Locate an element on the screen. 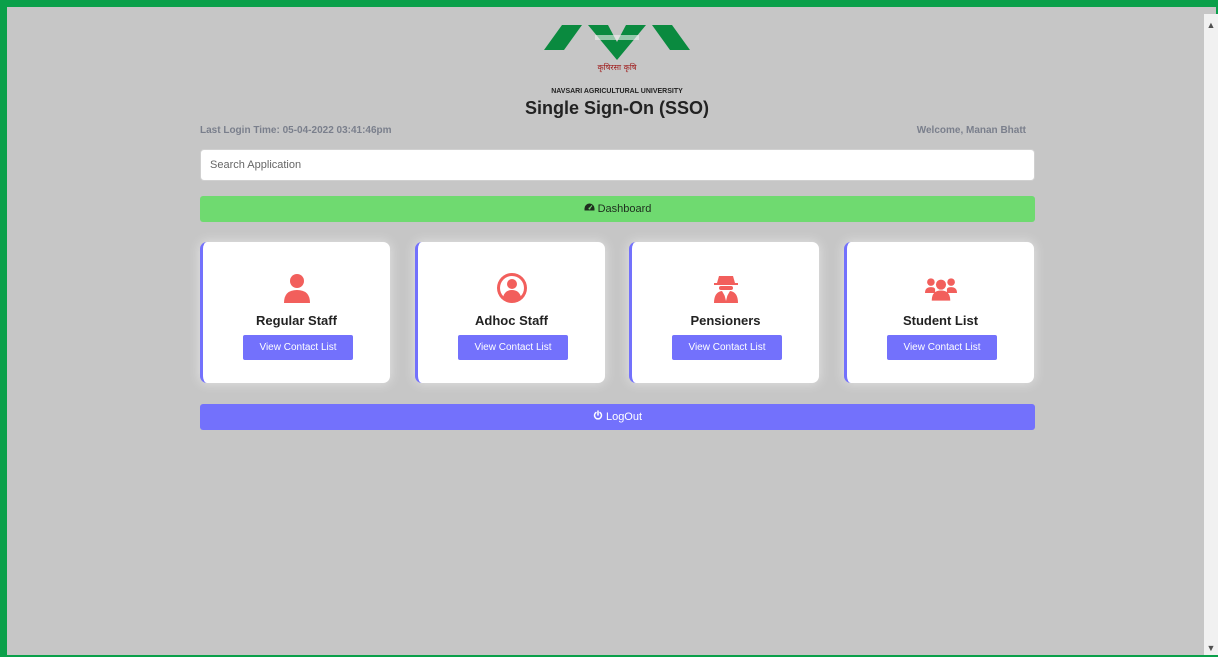 The width and height of the screenshot is (1218, 657). card-adhoc-staff: Adhoc Staff View Contact List is located at coordinates (510, 312).